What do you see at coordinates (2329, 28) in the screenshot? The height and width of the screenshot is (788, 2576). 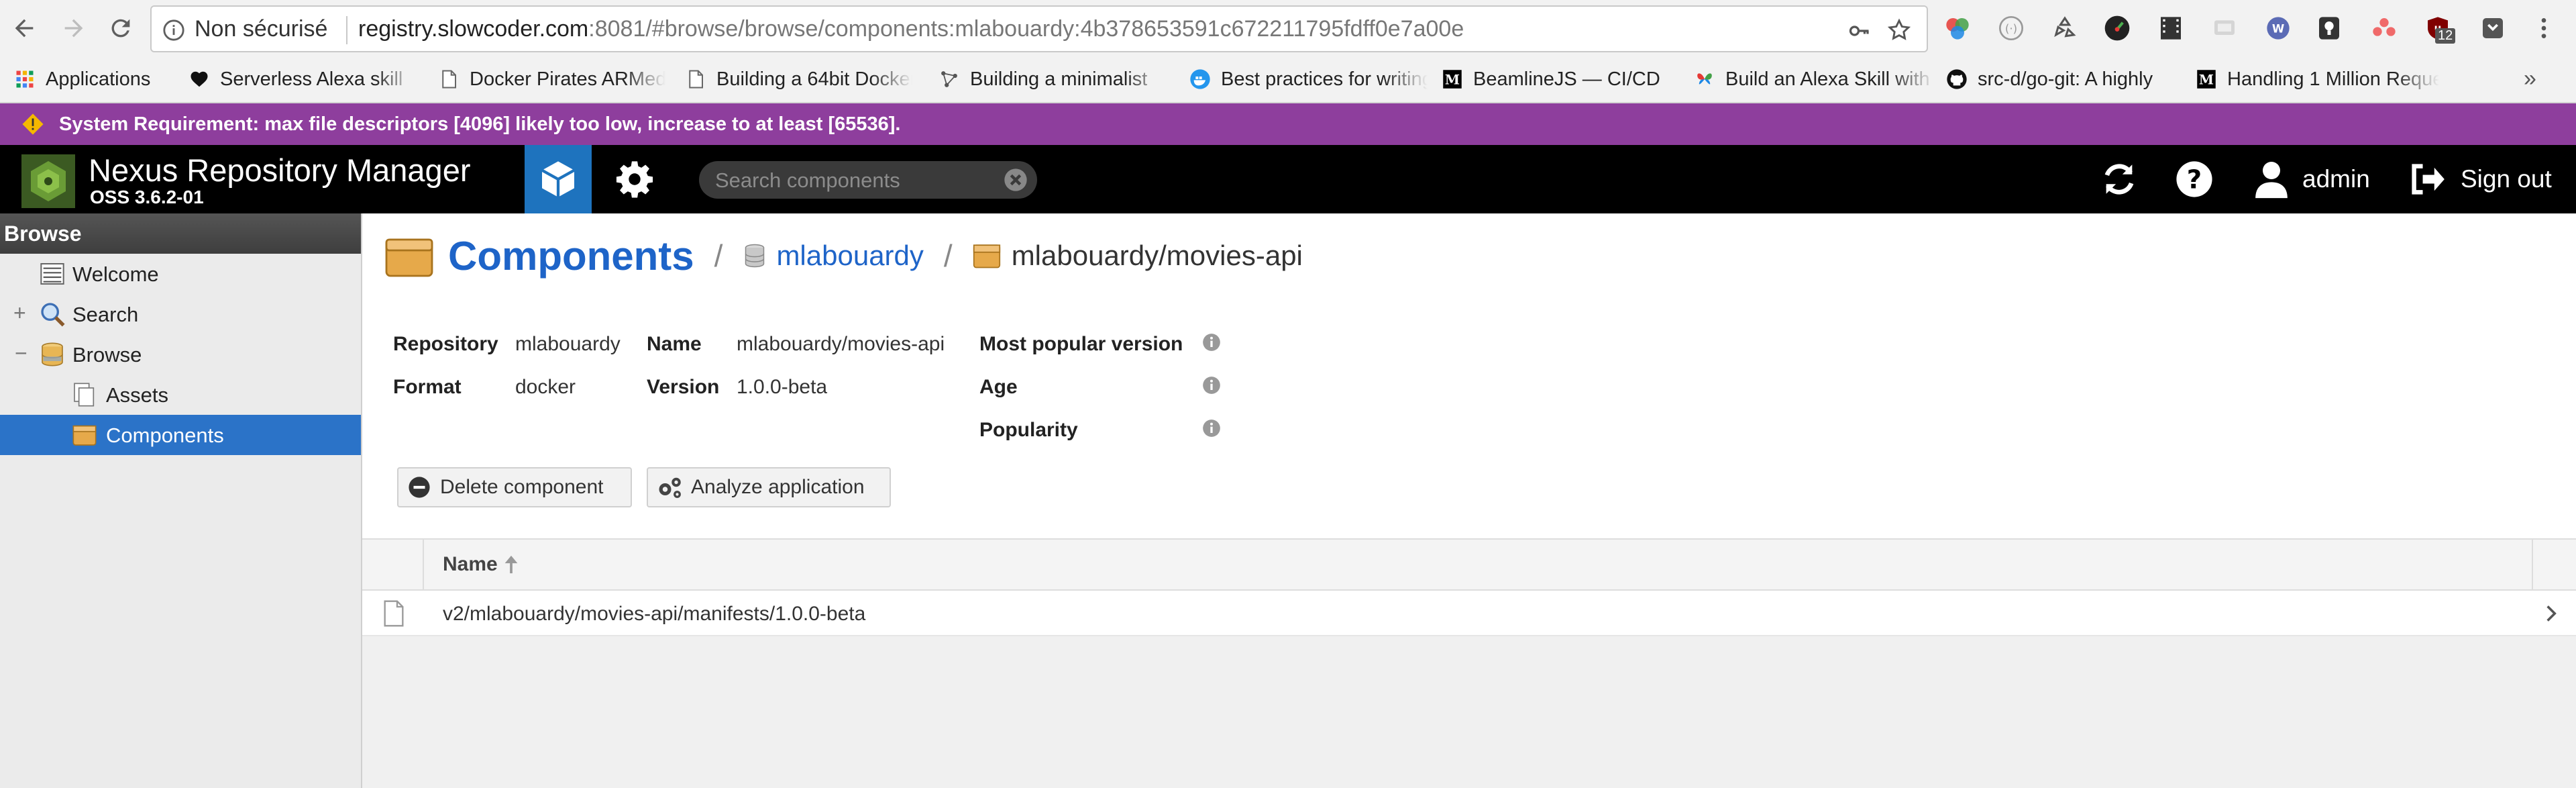 I see `lightbulb-extension-icon` at bounding box center [2329, 28].